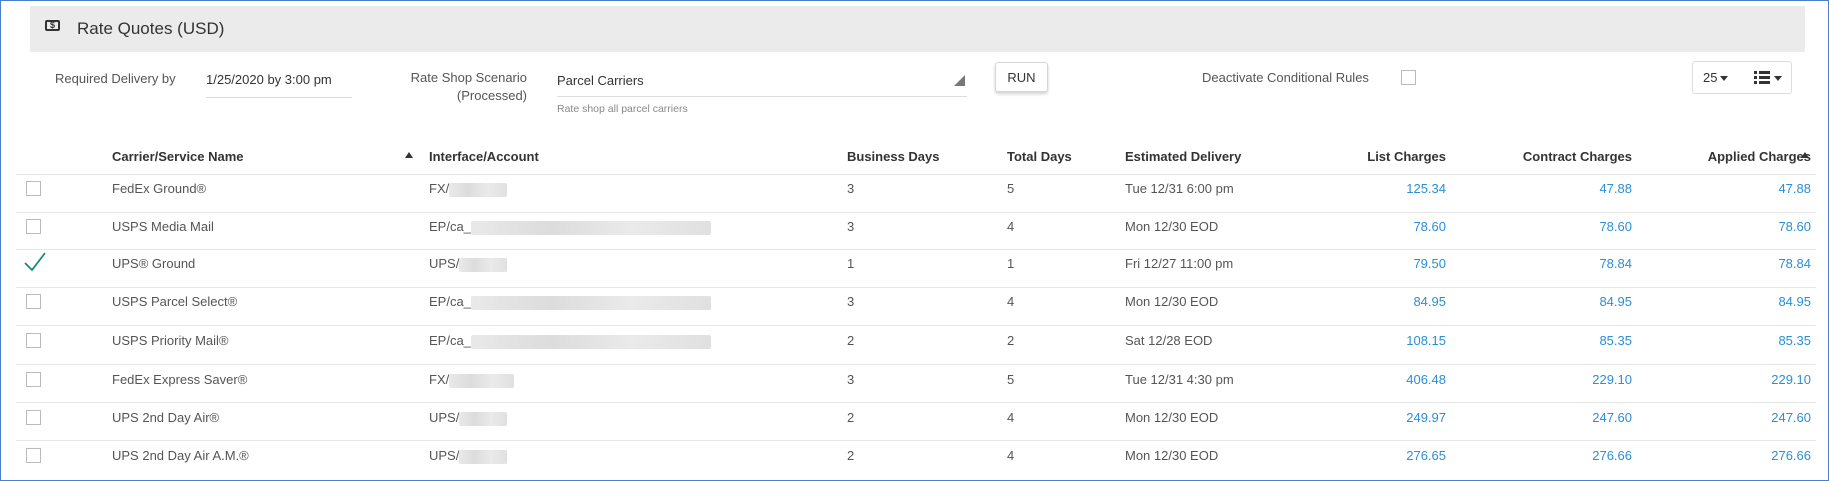 The image size is (1829, 481). Describe the element at coordinates (1366, 340) in the screenshot. I see `list-charges-link: 108.15` at that location.